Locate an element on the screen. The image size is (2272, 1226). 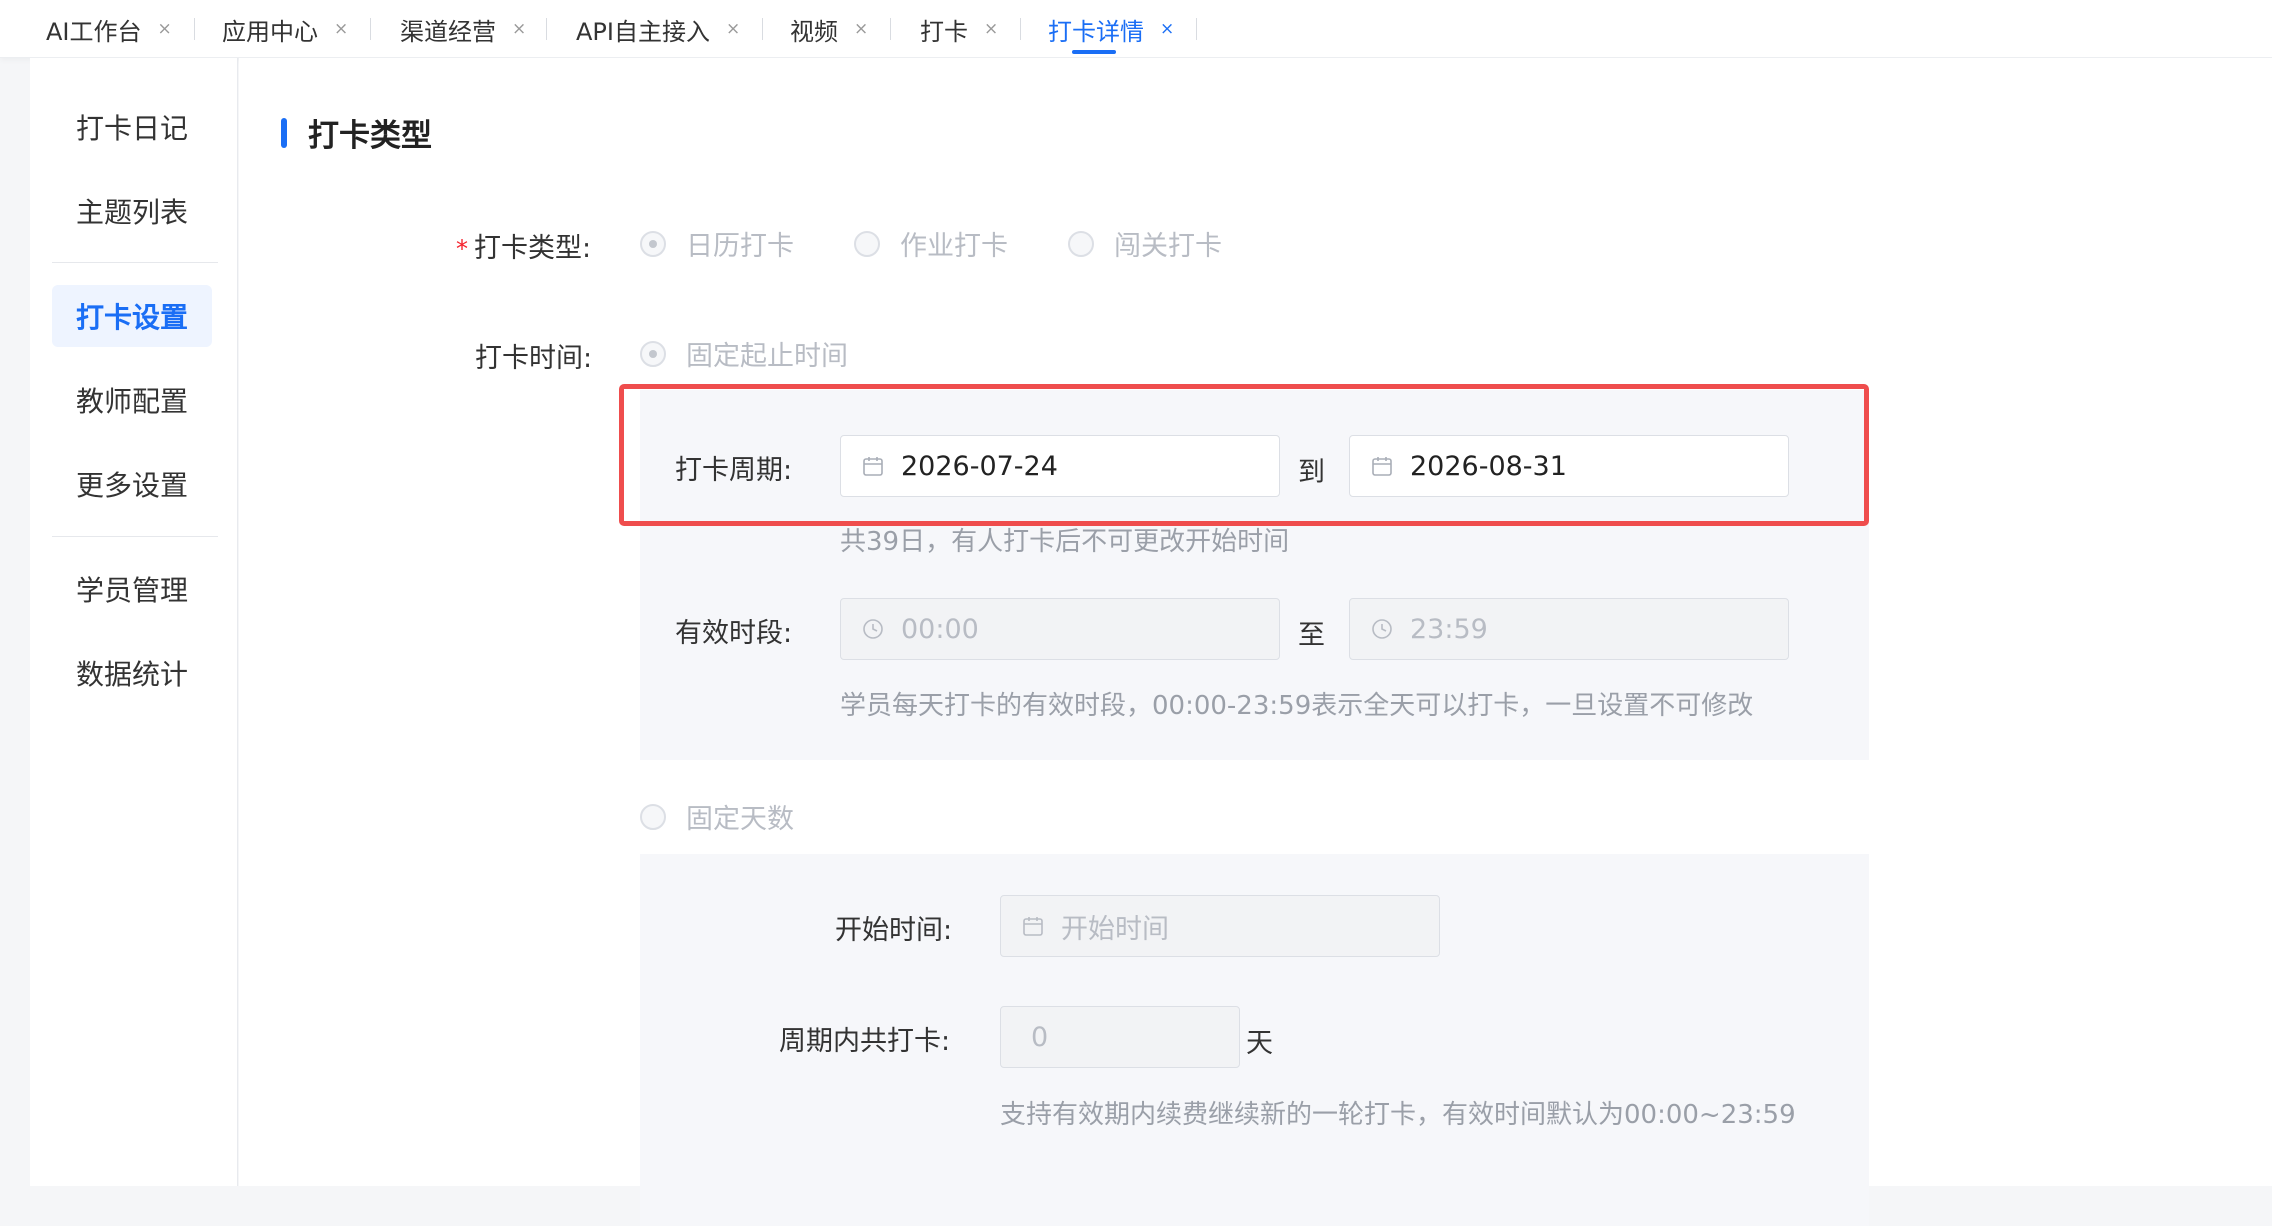
fixed-count-label: 周期内共打卡: is located at coordinates (865, 1041).